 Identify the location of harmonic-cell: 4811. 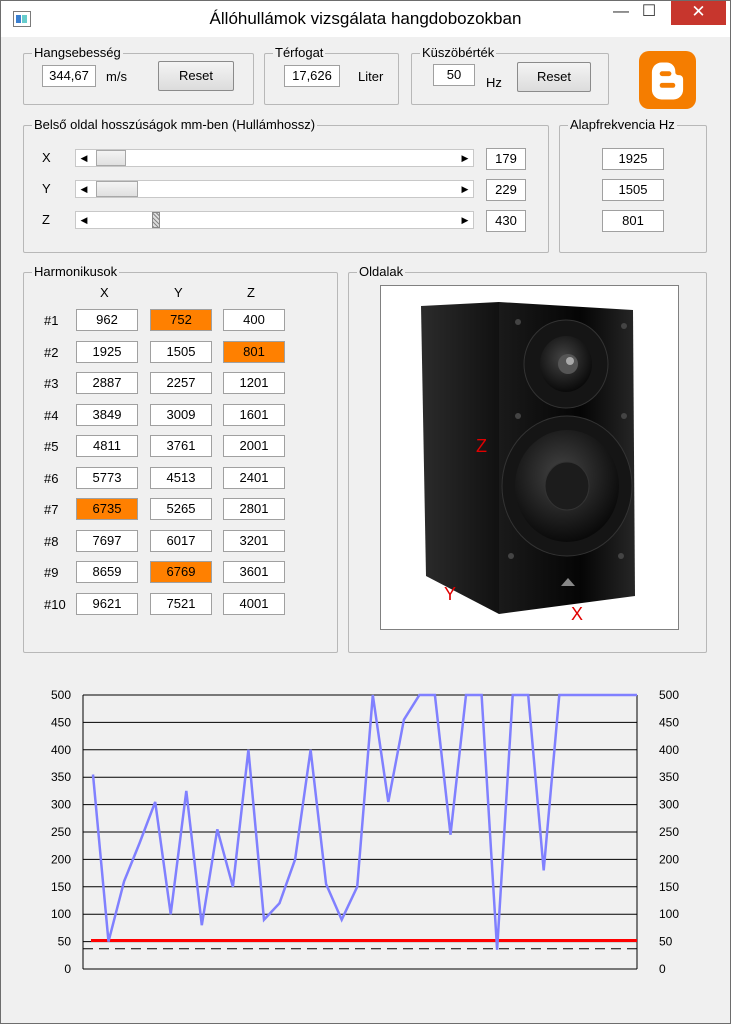
(107, 446).